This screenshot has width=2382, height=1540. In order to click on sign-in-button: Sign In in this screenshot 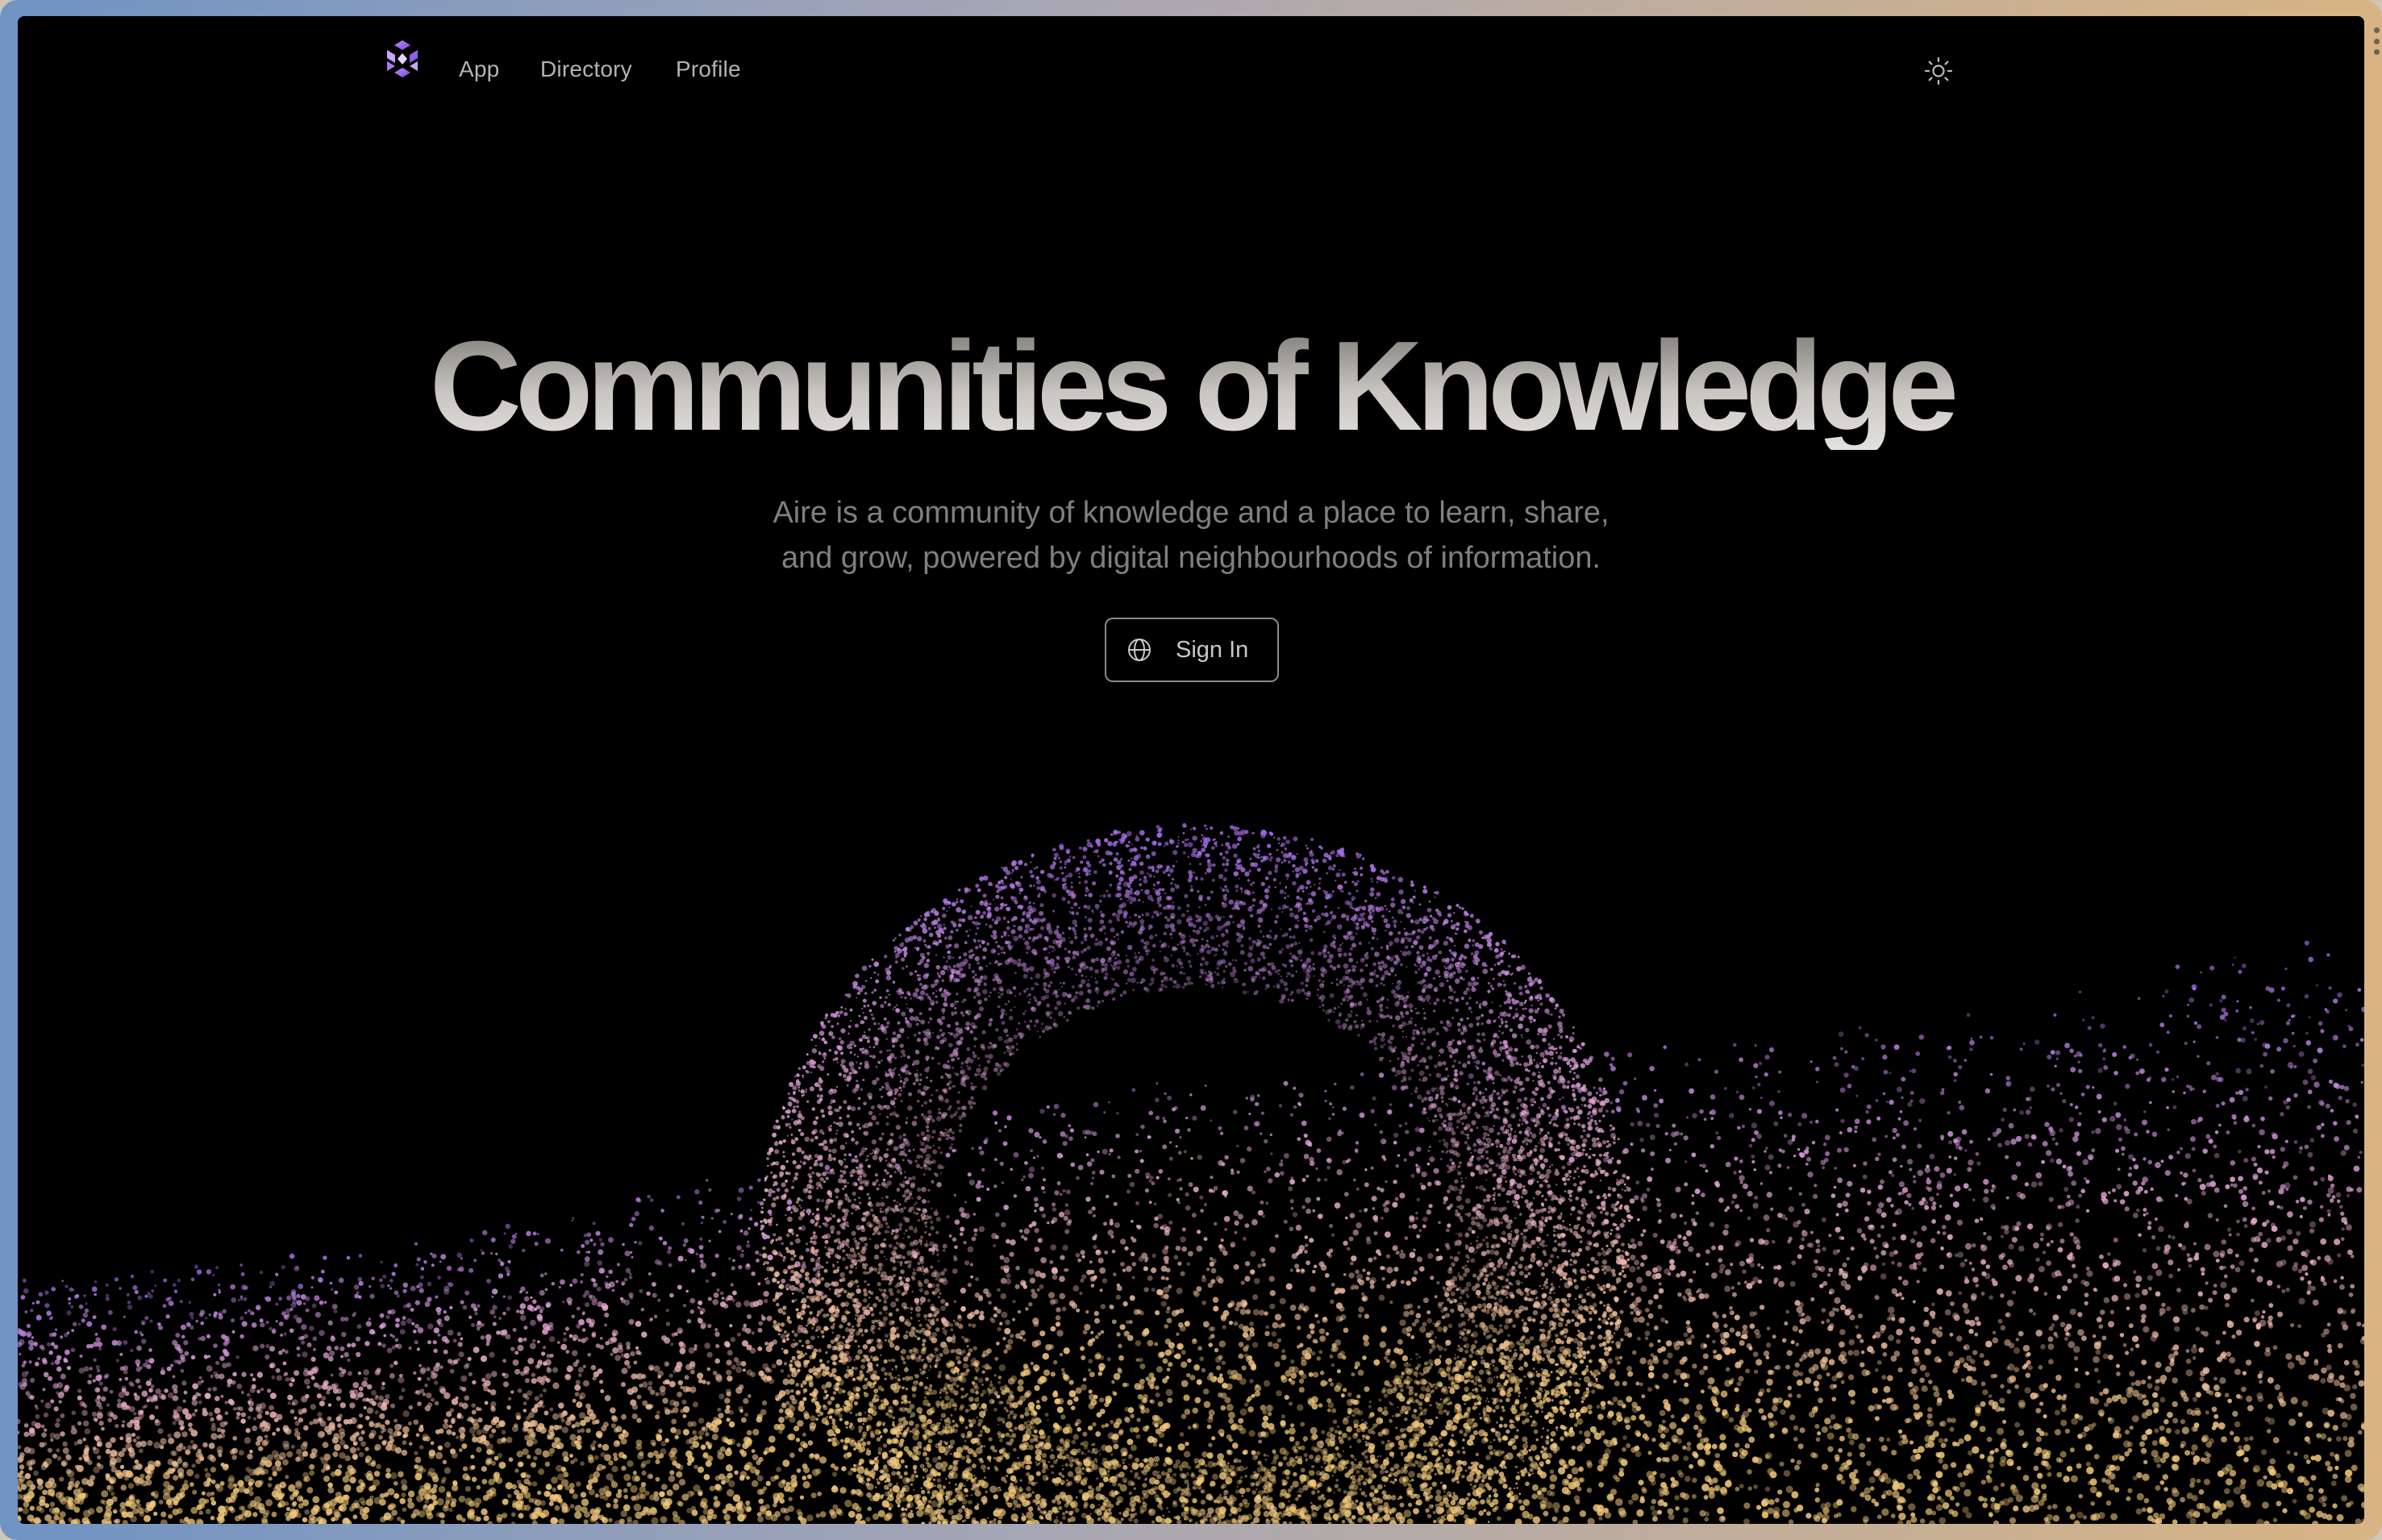, I will do `click(1192, 650)`.